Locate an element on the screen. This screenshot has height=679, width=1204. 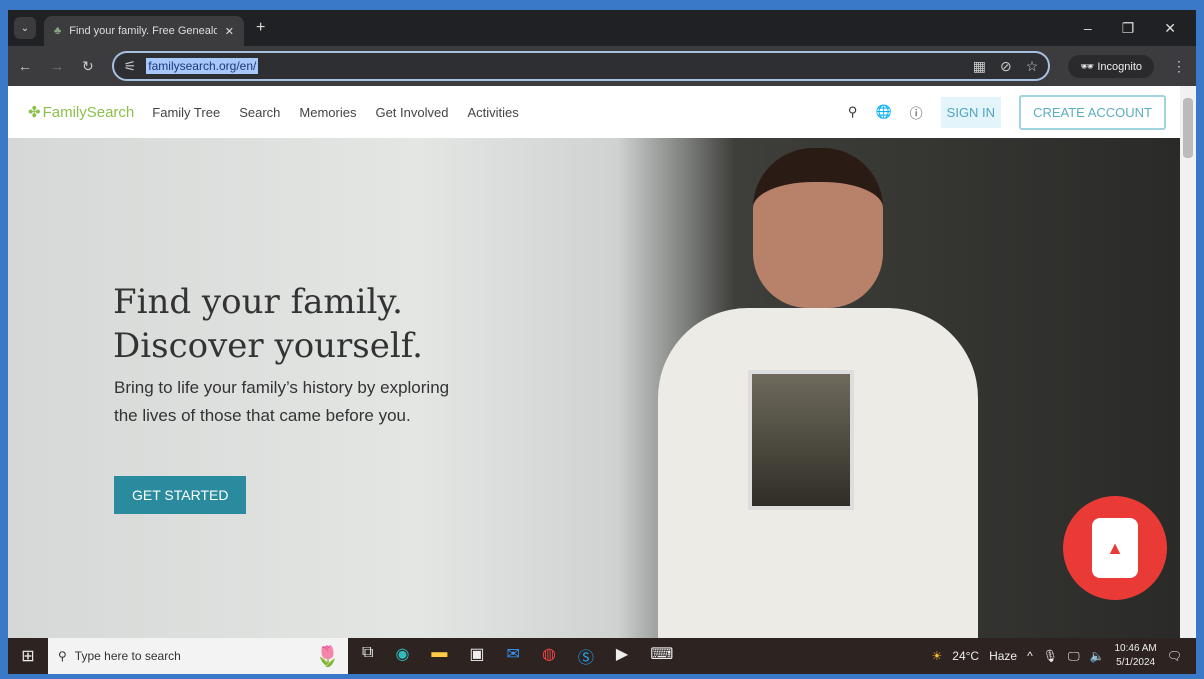
volume-icon: 🔈 is located at coordinates (1097, 656).